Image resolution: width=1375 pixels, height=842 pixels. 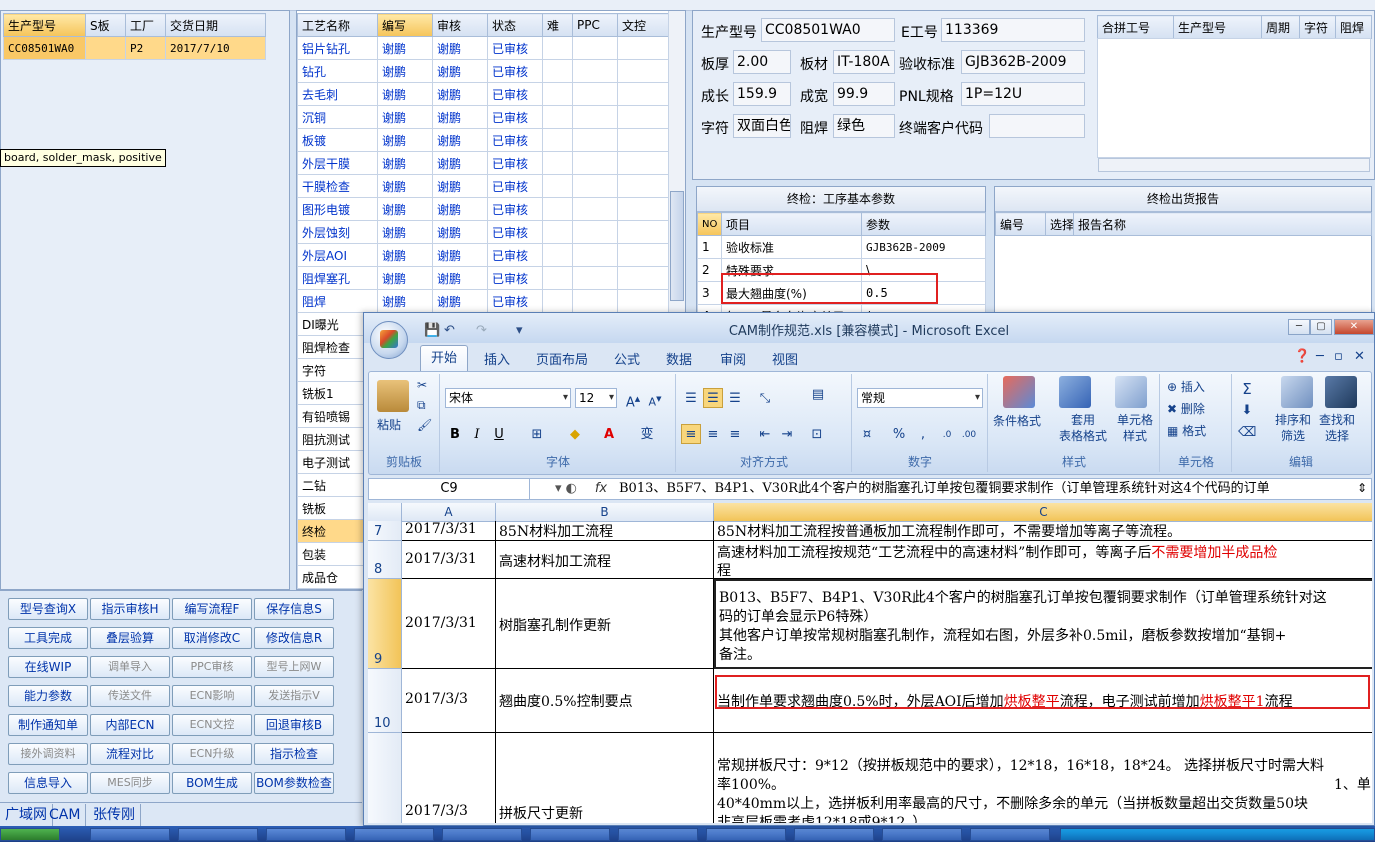 I want to click on format-cells-button: ▦ 格式, so click(x=1186, y=430).